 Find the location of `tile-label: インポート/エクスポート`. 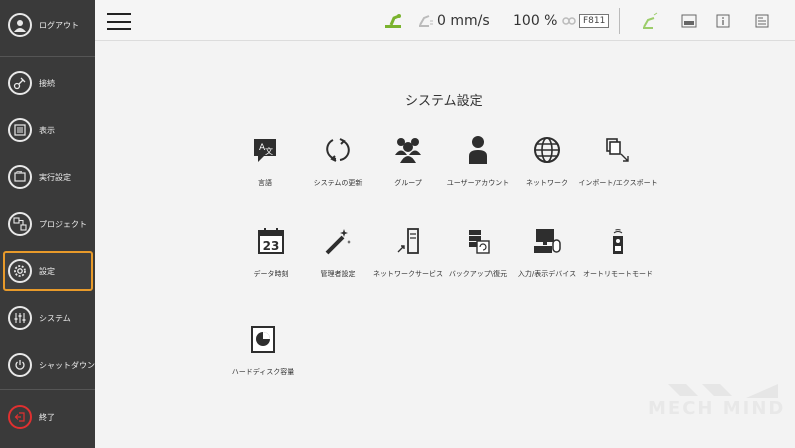

tile-label: インポート/エクスポート is located at coordinates (618, 183).